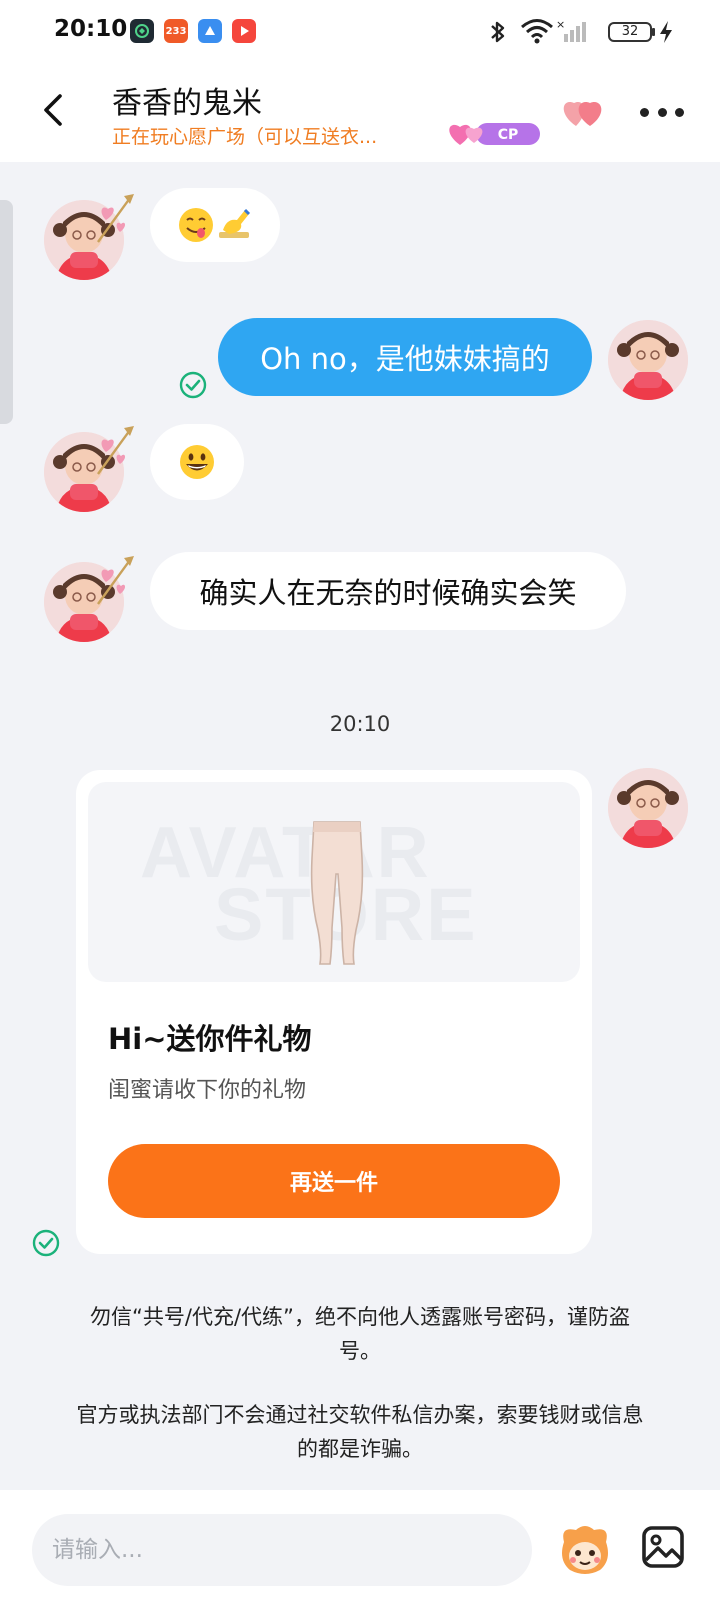  What do you see at coordinates (663, 1547) in the screenshot?
I see `image-picker-icon` at bounding box center [663, 1547].